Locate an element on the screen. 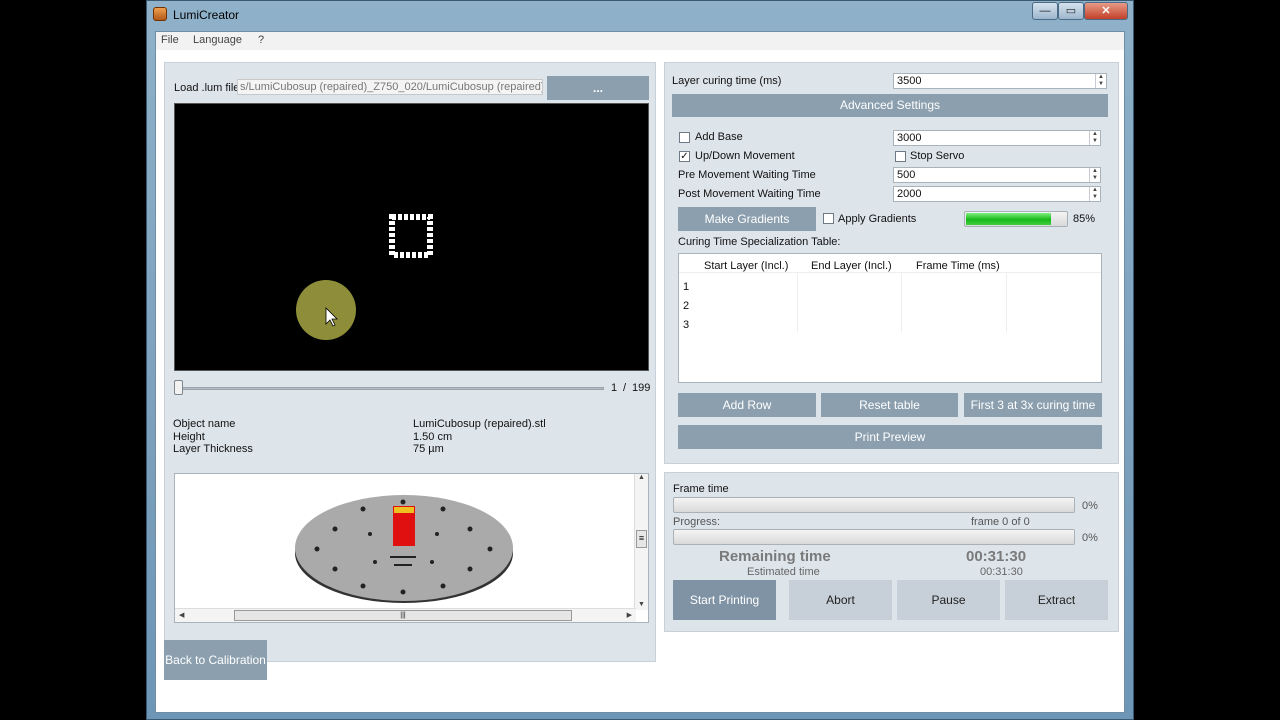 Image resolution: width=1280 pixels, height=720 pixels. layer-thickness-value: 75 µm is located at coordinates (428, 449).